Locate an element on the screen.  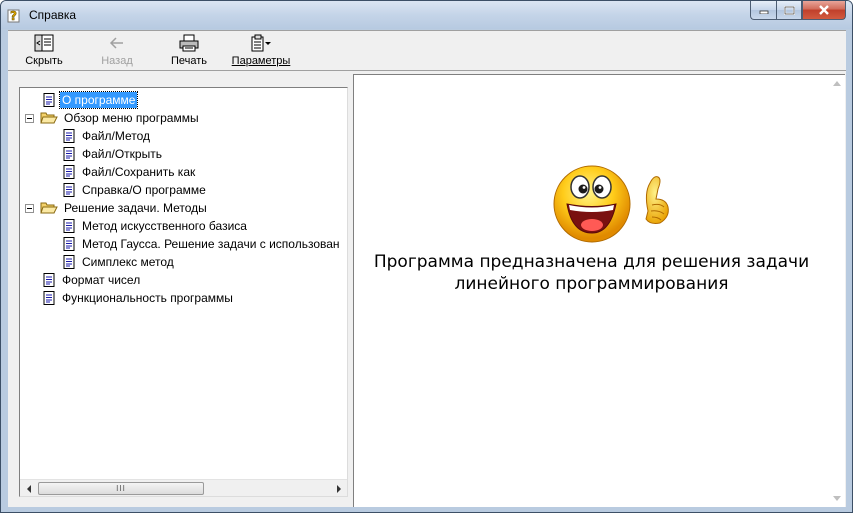
options-button: Параметры is located at coordinates (261, 51).